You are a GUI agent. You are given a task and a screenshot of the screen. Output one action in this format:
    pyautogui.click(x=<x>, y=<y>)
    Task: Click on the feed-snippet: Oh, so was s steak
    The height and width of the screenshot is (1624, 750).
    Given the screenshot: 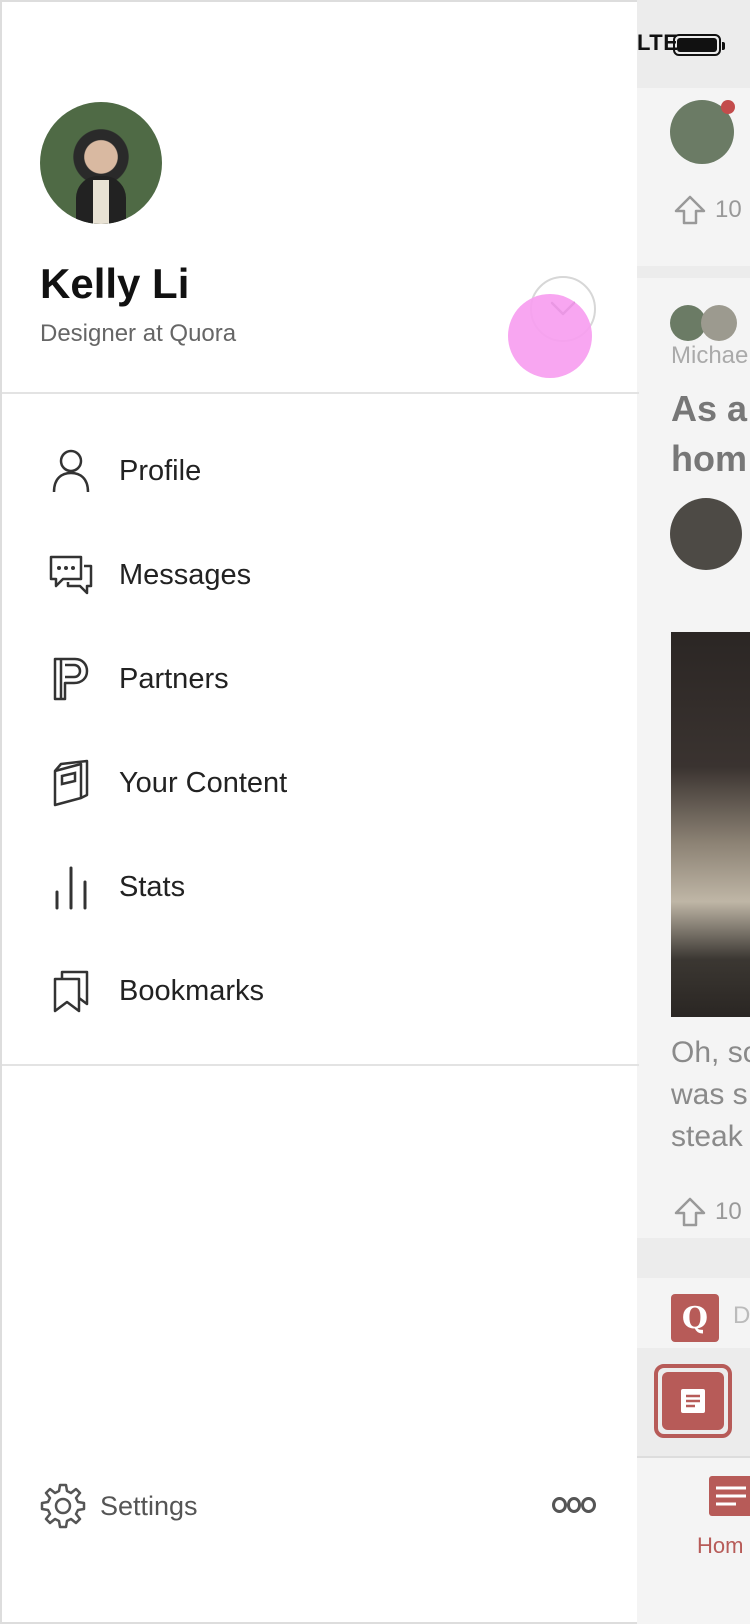 What is the action you would take?
    pyautogui.click(x=710, y=1095)
    